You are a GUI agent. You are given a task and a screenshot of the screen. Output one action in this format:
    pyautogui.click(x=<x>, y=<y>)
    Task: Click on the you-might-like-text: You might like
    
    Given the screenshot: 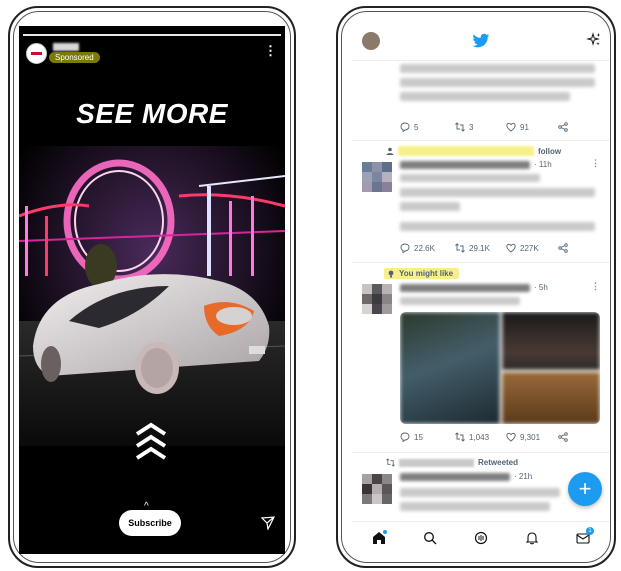 What is the action you would take?
    pyautogui.click(x=426, y=273)
    